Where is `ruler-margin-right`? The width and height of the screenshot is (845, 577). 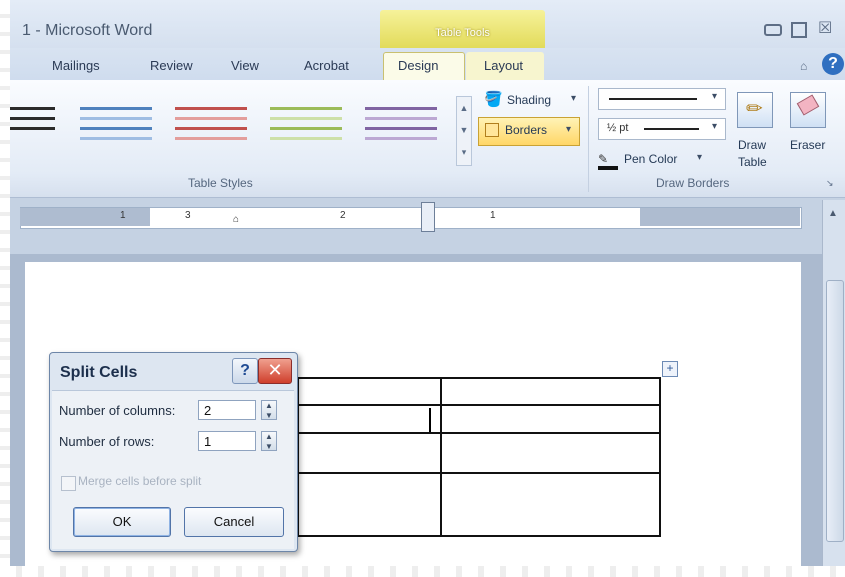
ruler-margin-right is located at coordinates (720, 217).